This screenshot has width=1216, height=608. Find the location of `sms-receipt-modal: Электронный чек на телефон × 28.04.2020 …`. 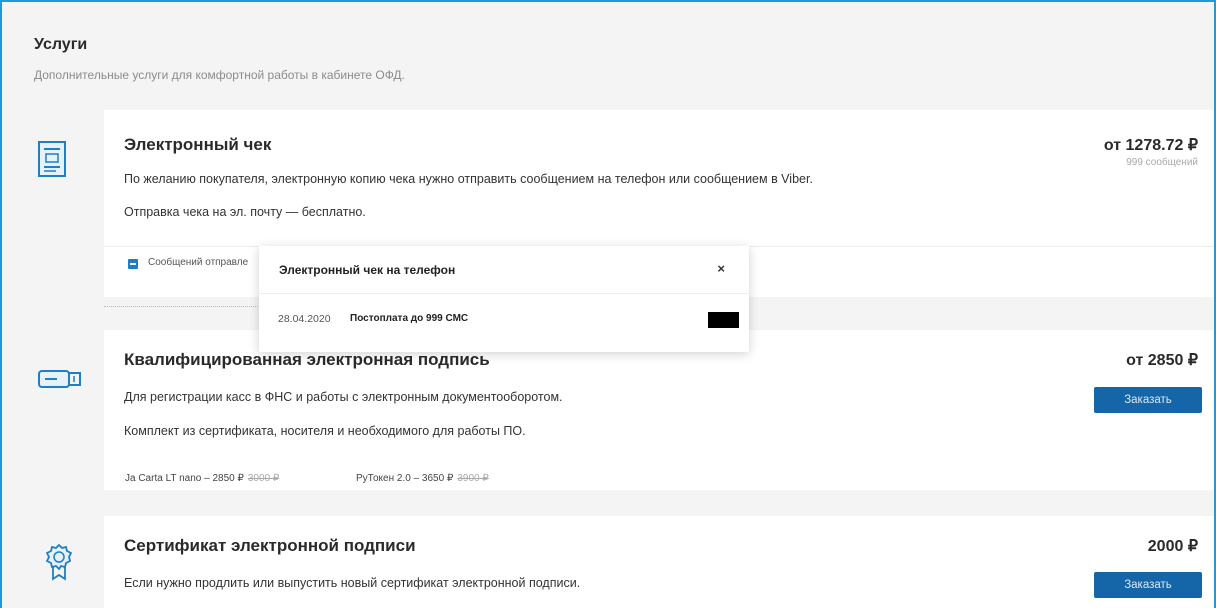

sms-receipt-modal: Электронный чек на телефон × 28.04.2020 … is located at coordinates (504, 299).